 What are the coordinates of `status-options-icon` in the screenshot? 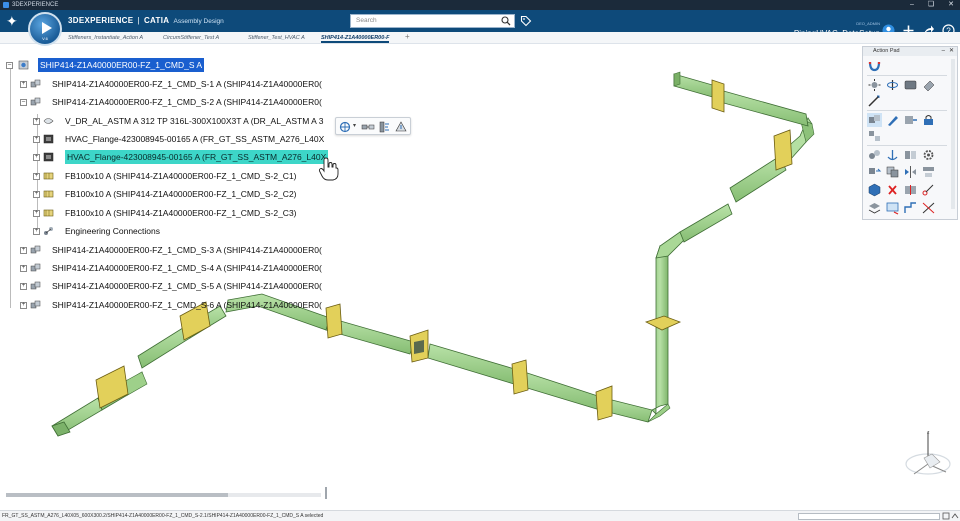 It's located at (955, 516).